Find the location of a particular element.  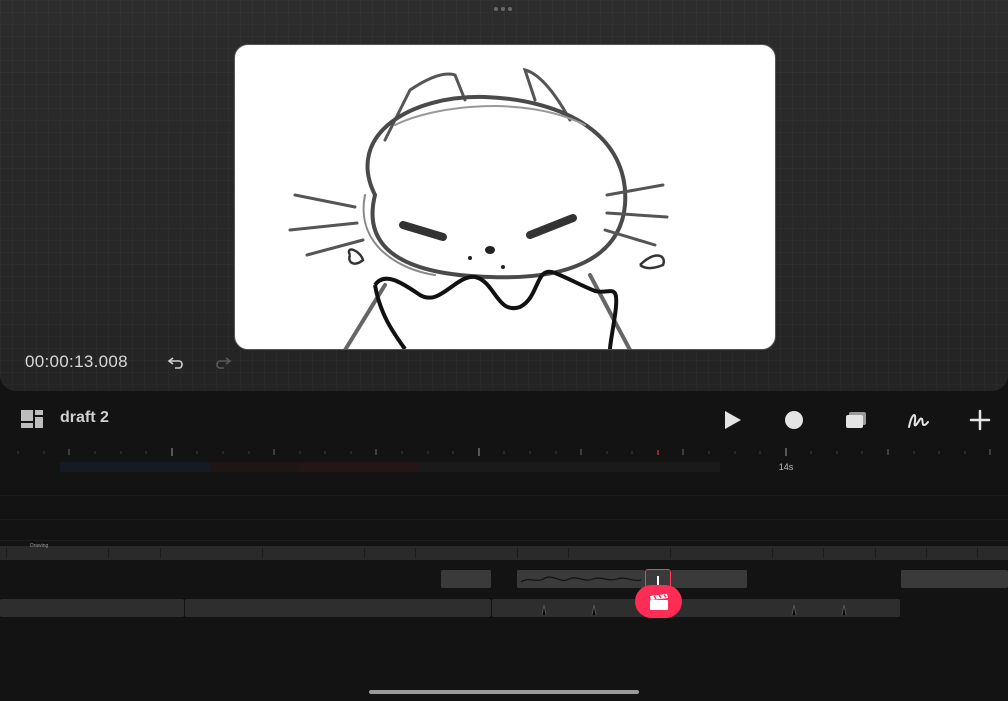

layers-icon is located at coordinates (856, 420).